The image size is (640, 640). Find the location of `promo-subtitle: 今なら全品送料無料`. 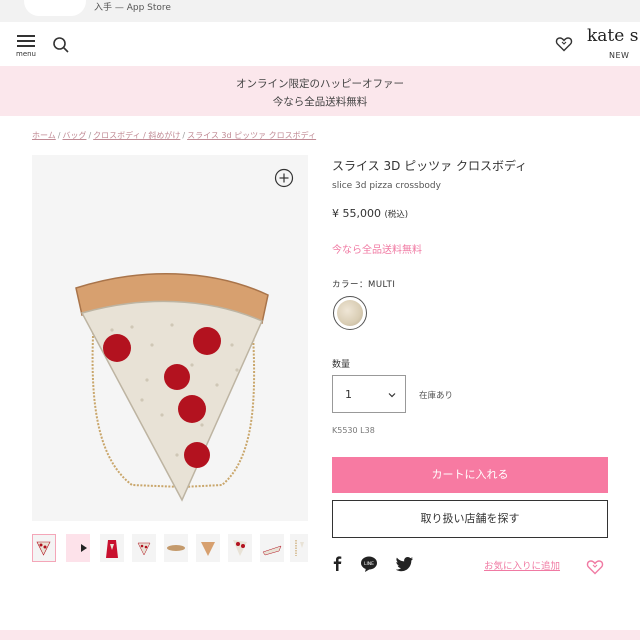

promo-subtitle: 今なら全品送料無料 is located at coordinates (320, 102).